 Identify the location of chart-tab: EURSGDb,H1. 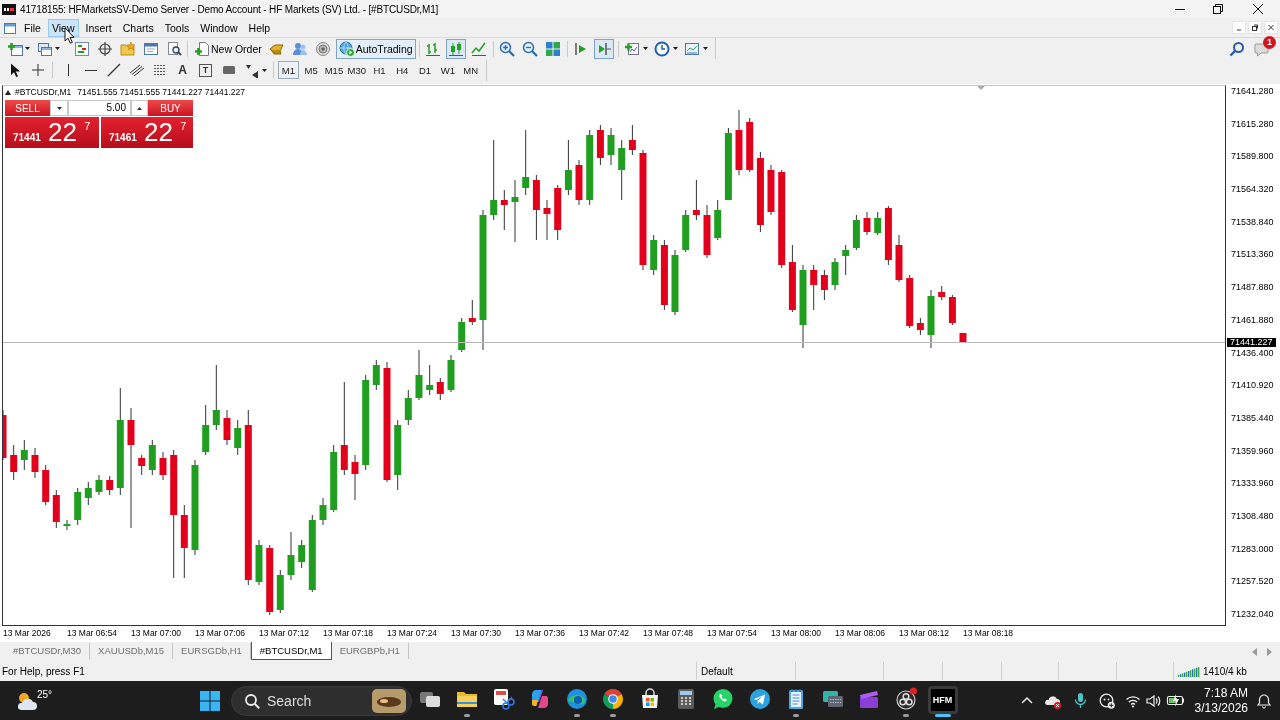
(212, 651).